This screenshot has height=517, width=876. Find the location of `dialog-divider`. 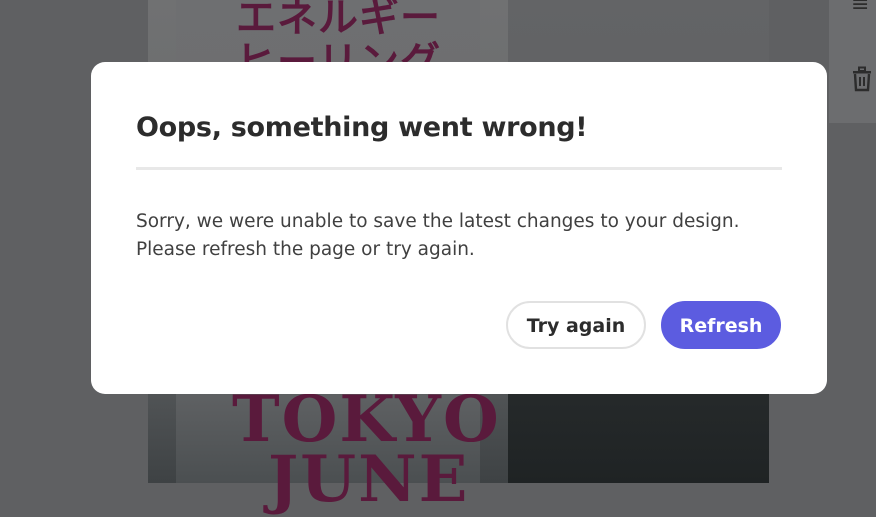

dialog-divider is located at coordinates (459, 168).